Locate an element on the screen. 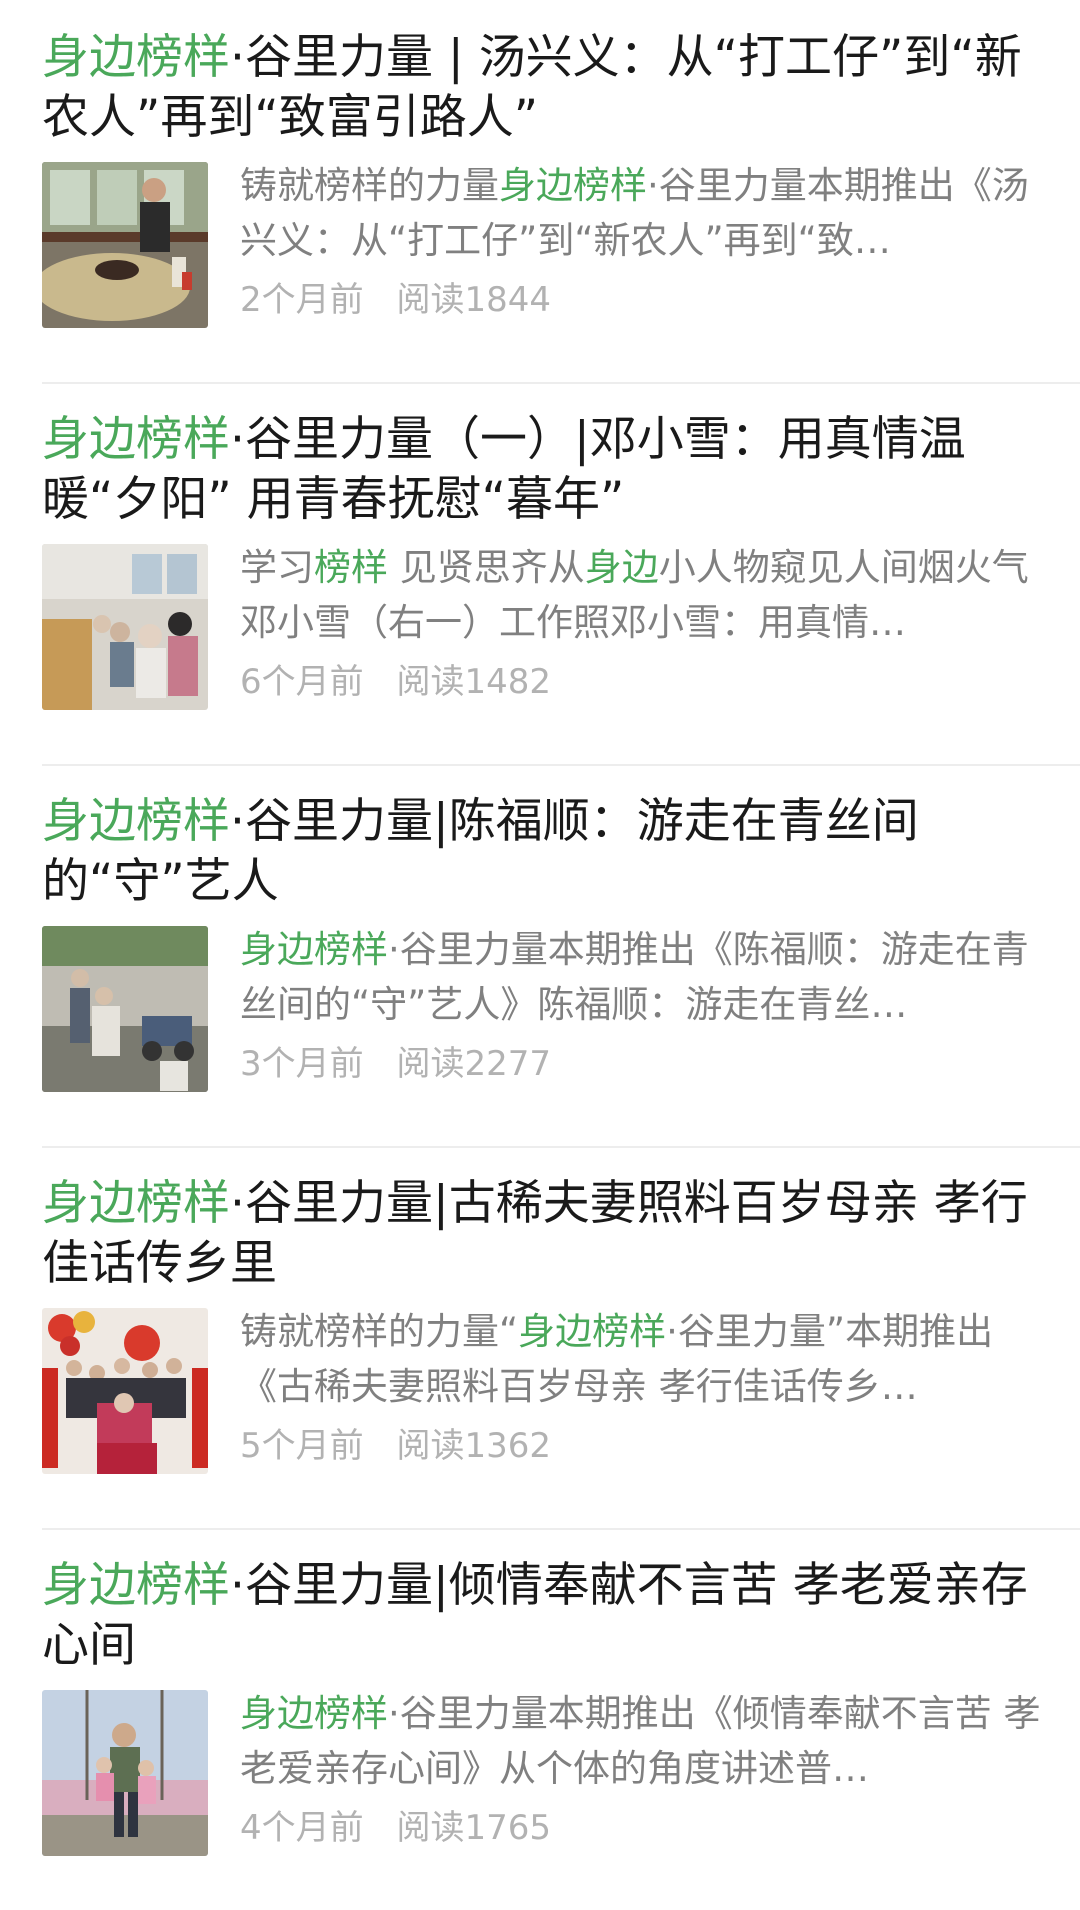 The height and width of the screenshot is (1910, 1080). thumbnail-photo-barber-icon is located at coordinates (125, 1009).